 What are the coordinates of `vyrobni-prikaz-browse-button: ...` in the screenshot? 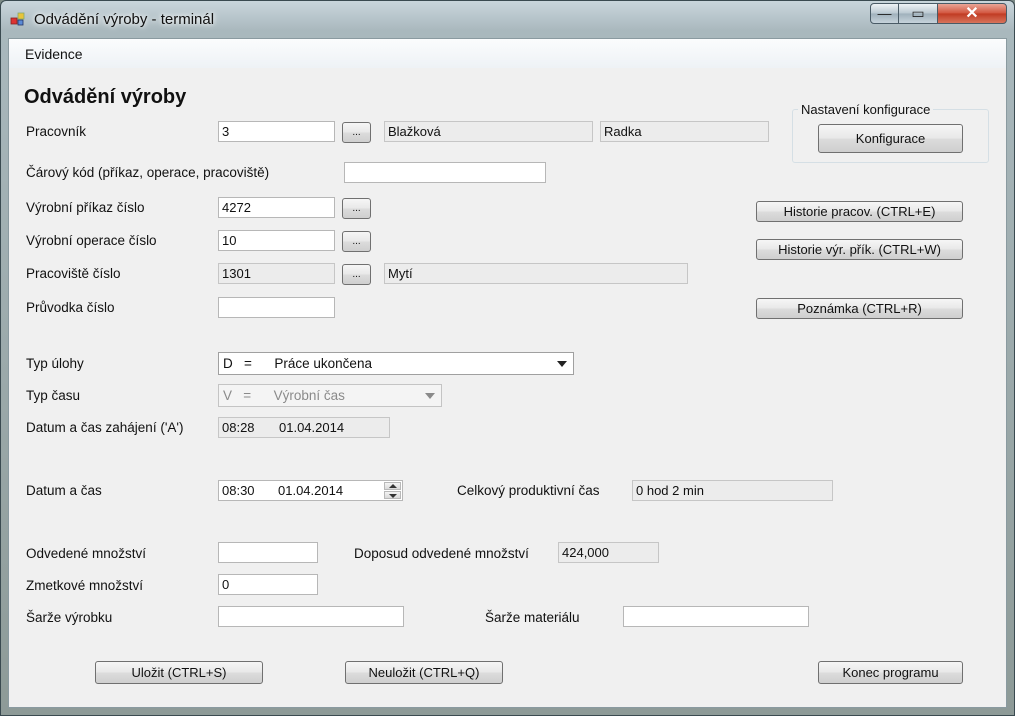 It's located at (356, 208).